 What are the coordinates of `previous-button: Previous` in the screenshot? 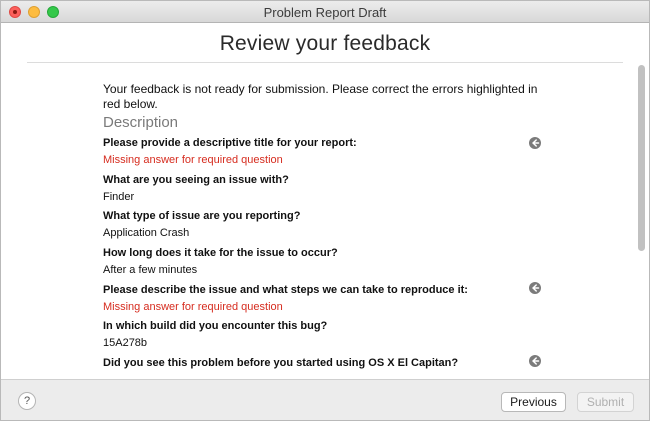 It's located at (533, 402).